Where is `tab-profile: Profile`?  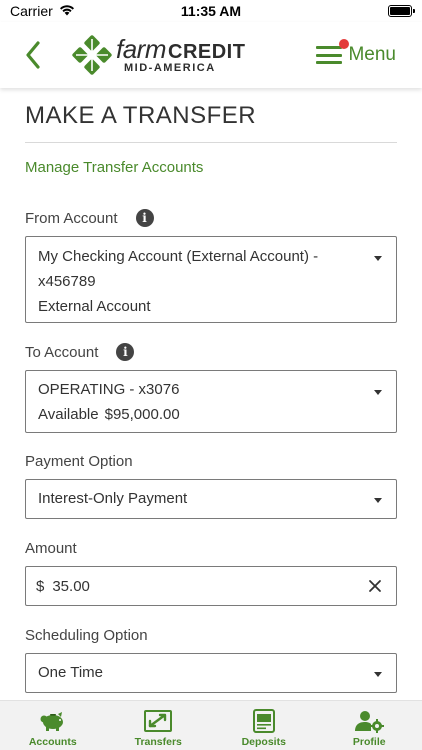
tab-profile: Profile is located at coordinates (369, 725).